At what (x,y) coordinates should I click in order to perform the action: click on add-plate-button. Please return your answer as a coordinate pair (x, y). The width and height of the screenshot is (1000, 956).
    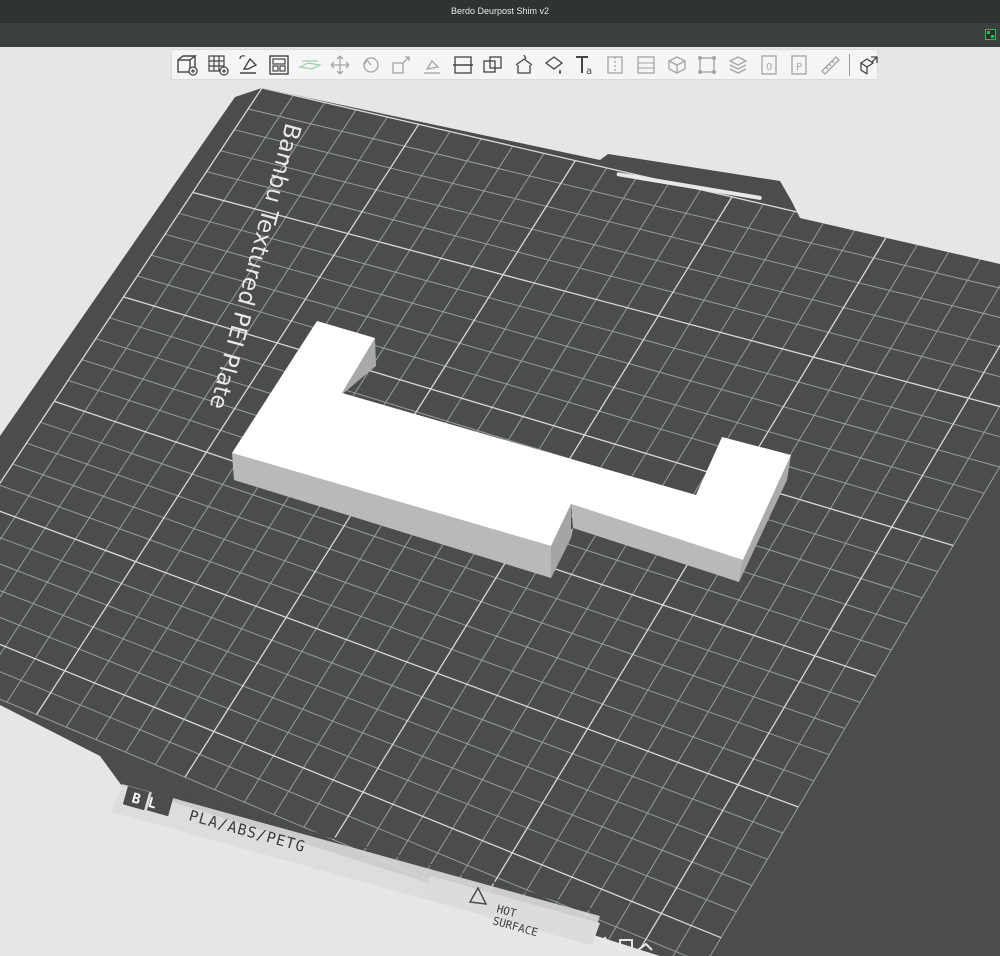
    Looking at the image, I should click on (218, 64).